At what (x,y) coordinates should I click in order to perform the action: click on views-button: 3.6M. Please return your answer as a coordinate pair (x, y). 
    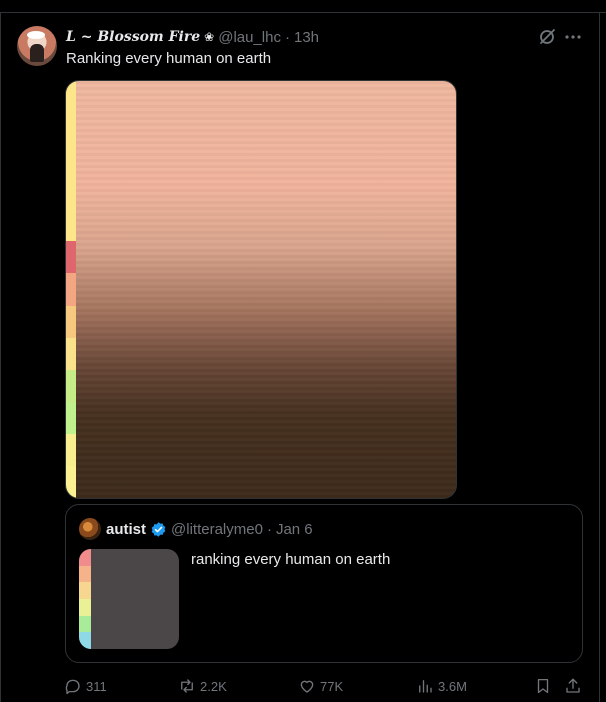
    Looking at the image, I should click on (441, 686).